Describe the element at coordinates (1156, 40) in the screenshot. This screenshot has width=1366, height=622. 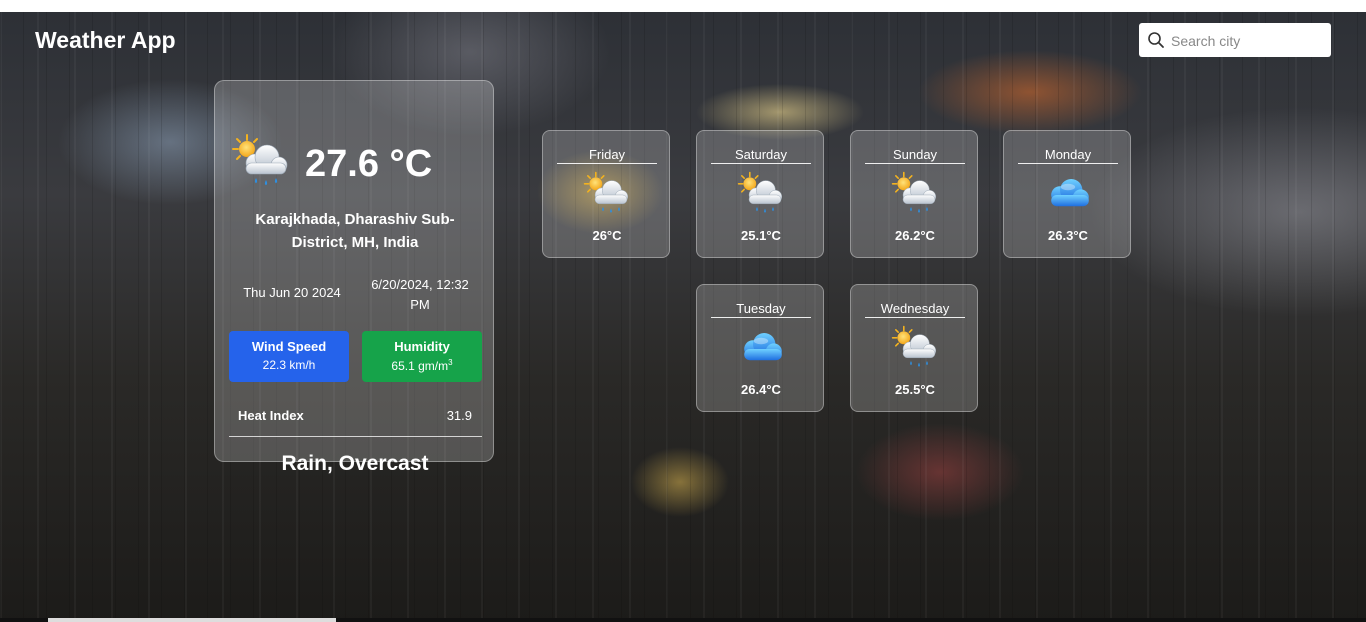
I see `search-icon` at that location.